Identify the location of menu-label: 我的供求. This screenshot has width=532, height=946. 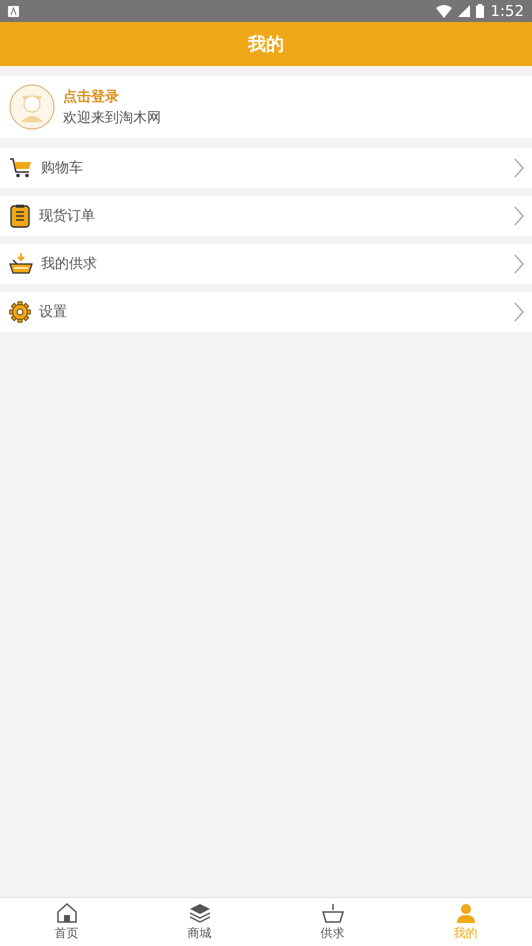
(69, 264).